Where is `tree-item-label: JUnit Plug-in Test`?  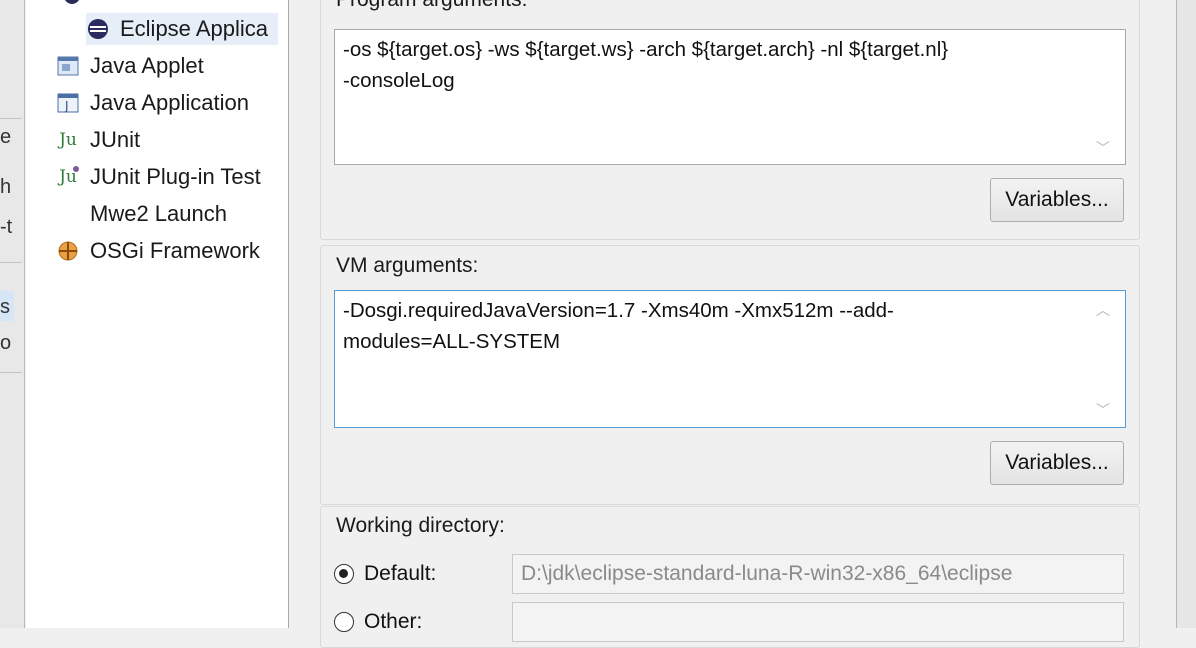 tree-item-label: JUnit Plug-in Test is located at coordinates (175, 176).